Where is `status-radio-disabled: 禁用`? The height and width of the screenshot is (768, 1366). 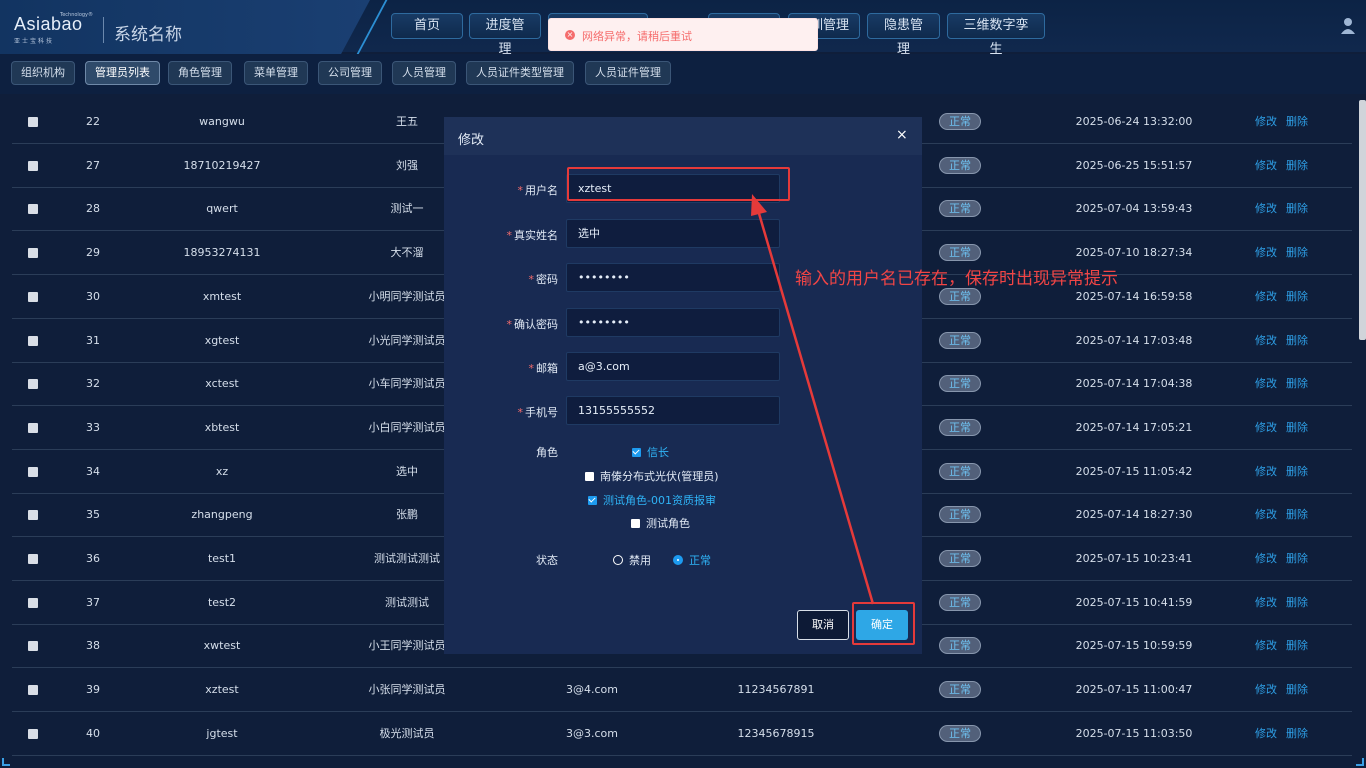 status-radio-disabled: 禁用 is located at coordinates (632, 560).